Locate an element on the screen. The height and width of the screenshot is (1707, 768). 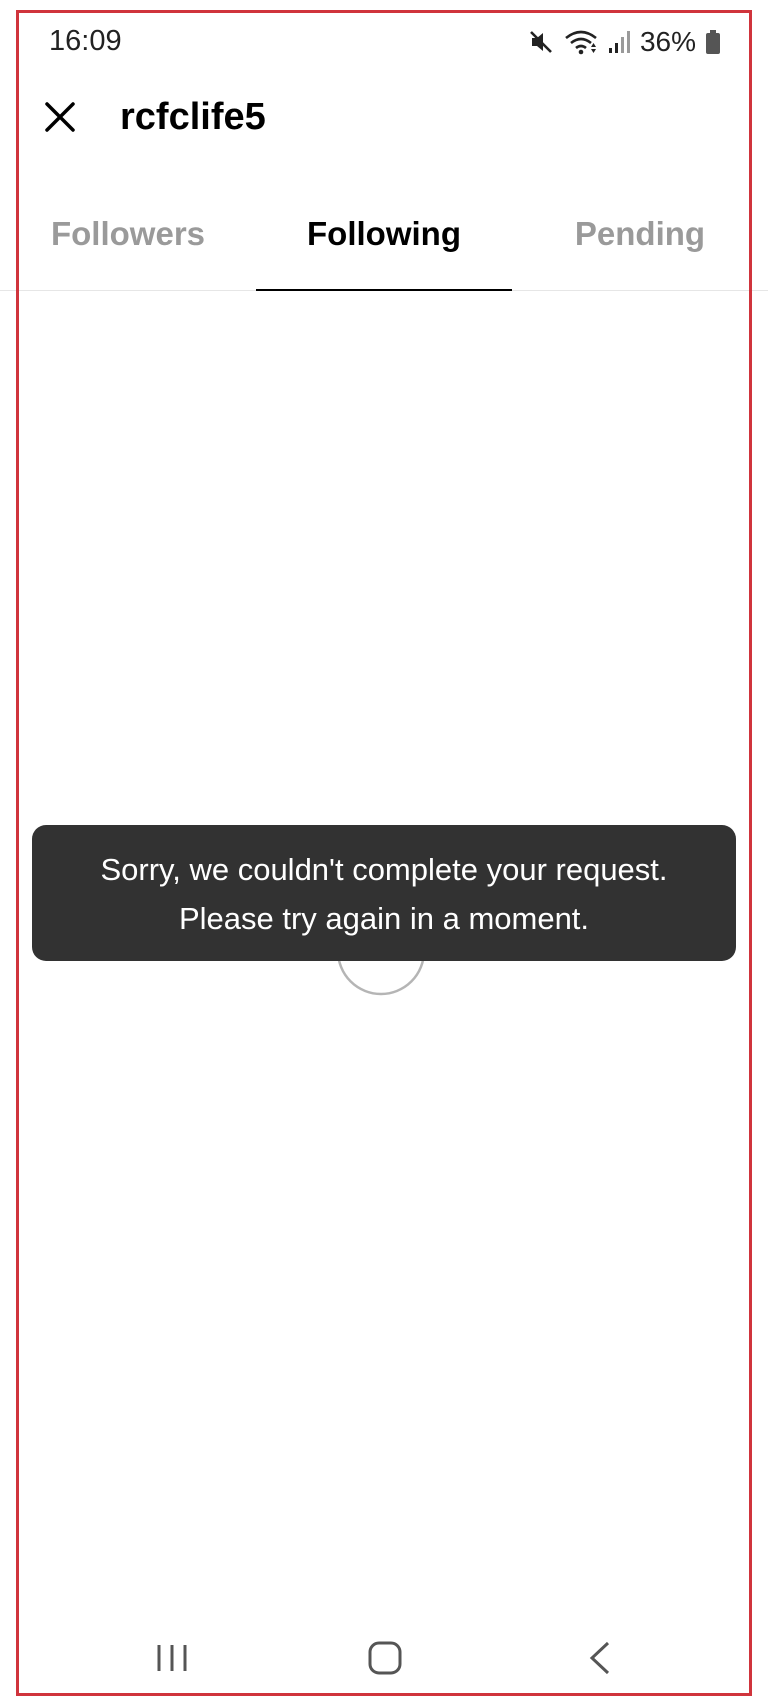
close-button is located at coordinates (60, 119).